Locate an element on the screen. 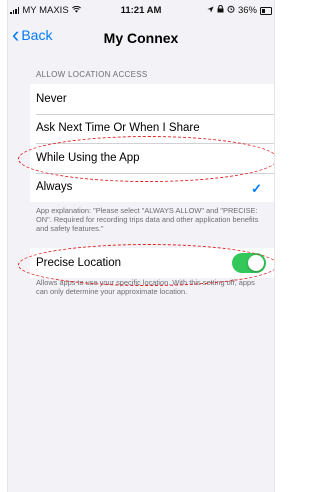 Image resolution: width=320 pixels, height=492 pixels. battery-percent: 36% is located at coordinates (247, 10).